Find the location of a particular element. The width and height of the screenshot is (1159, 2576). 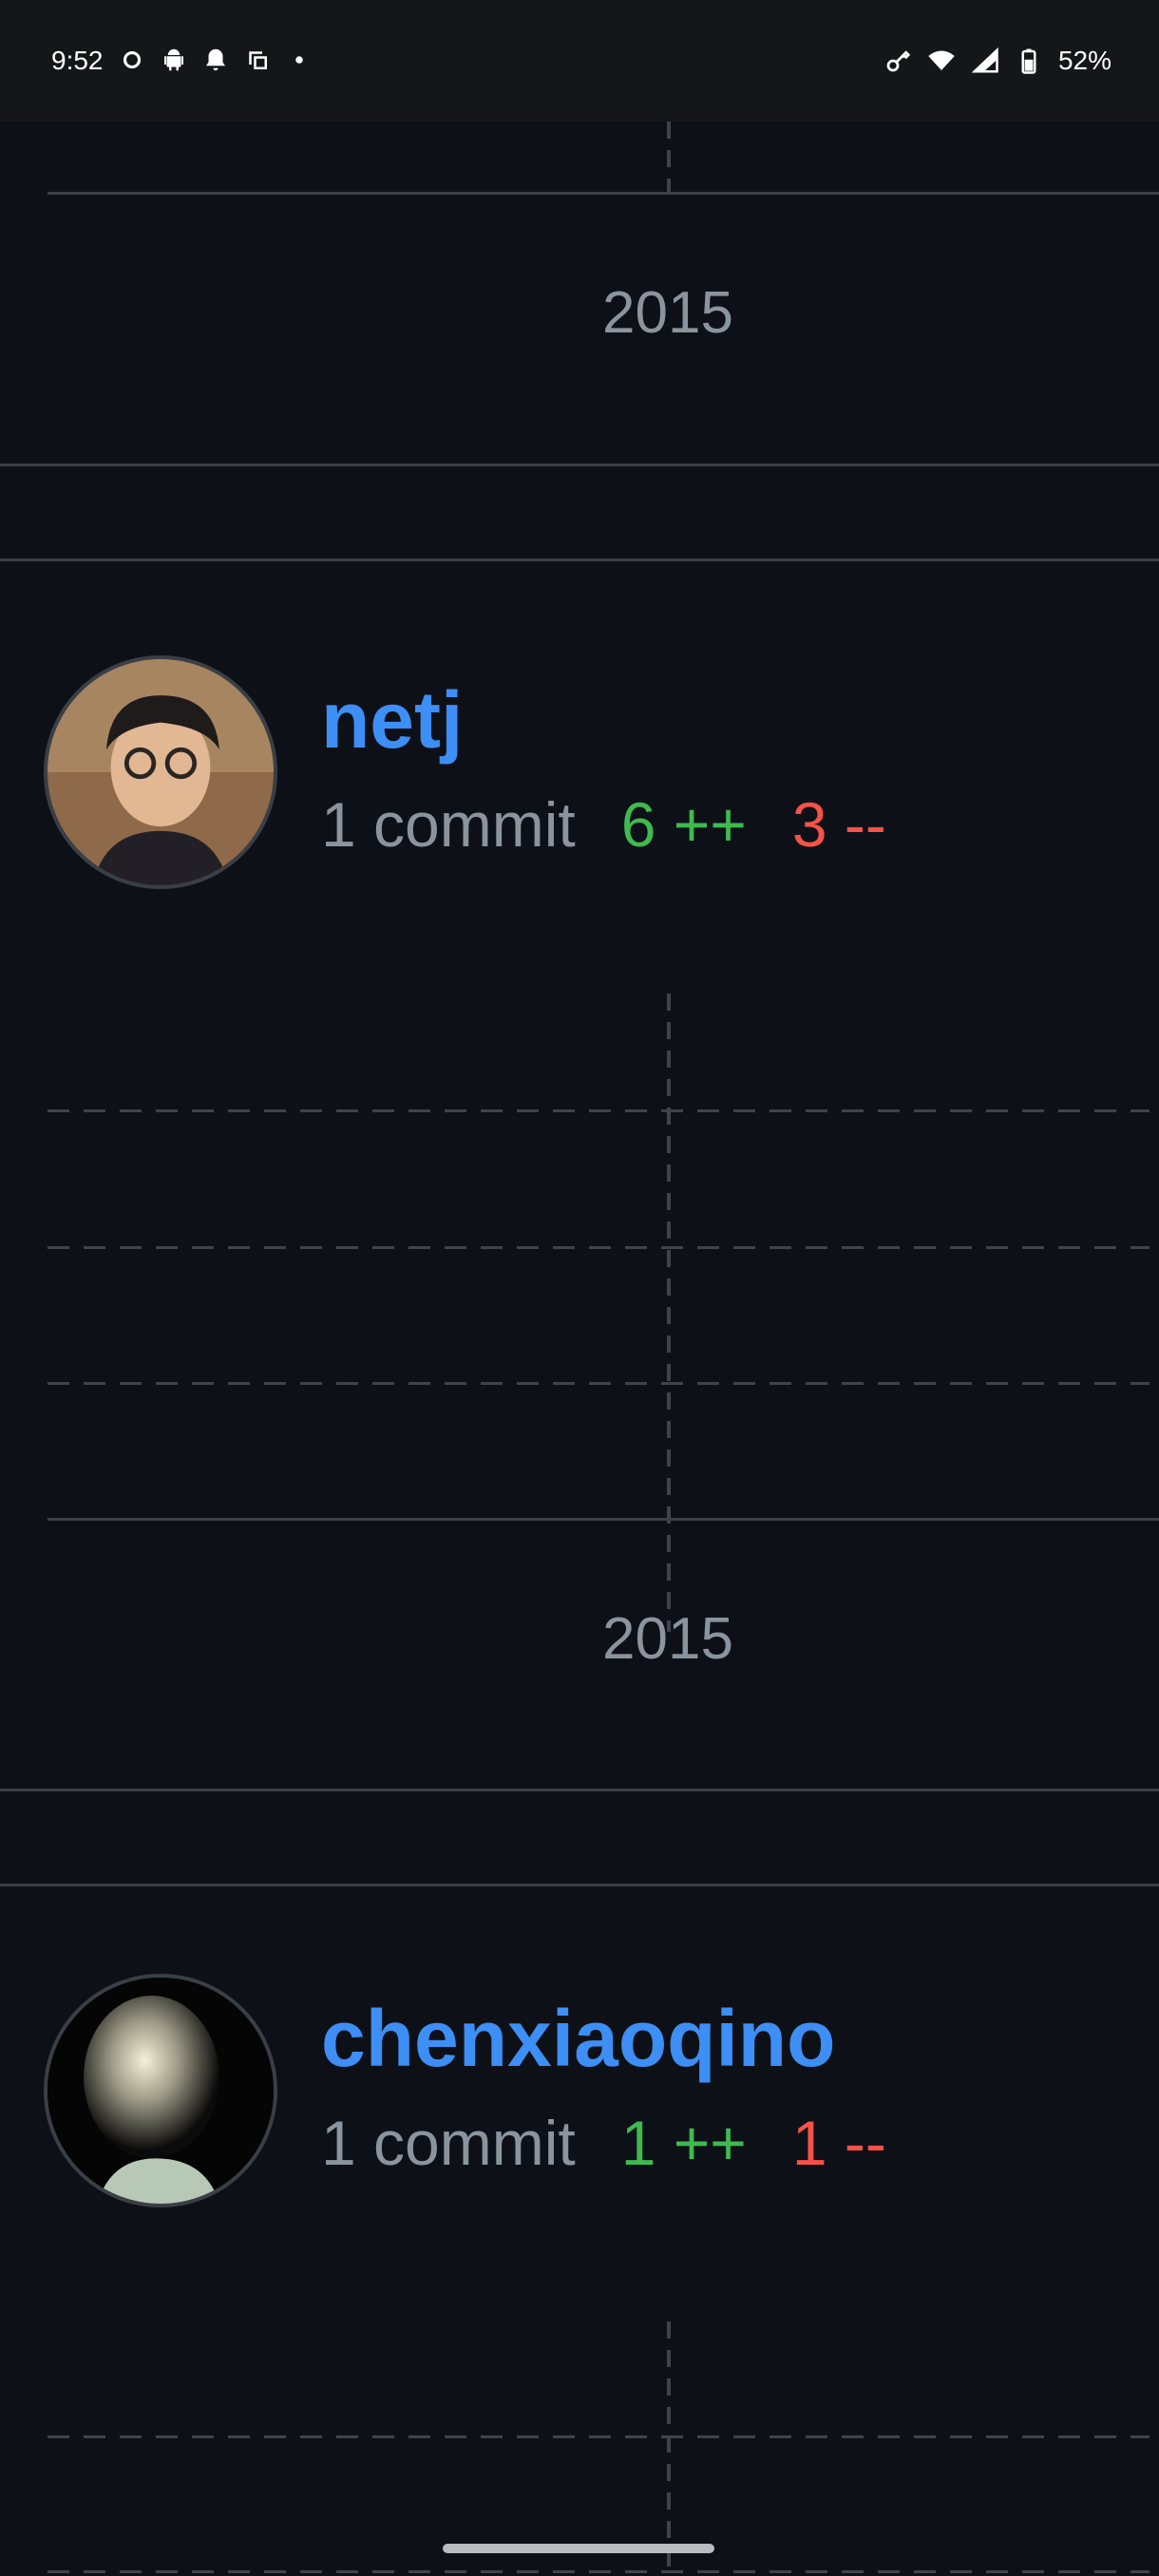

signal-icon is located at coordinates (985, 61).